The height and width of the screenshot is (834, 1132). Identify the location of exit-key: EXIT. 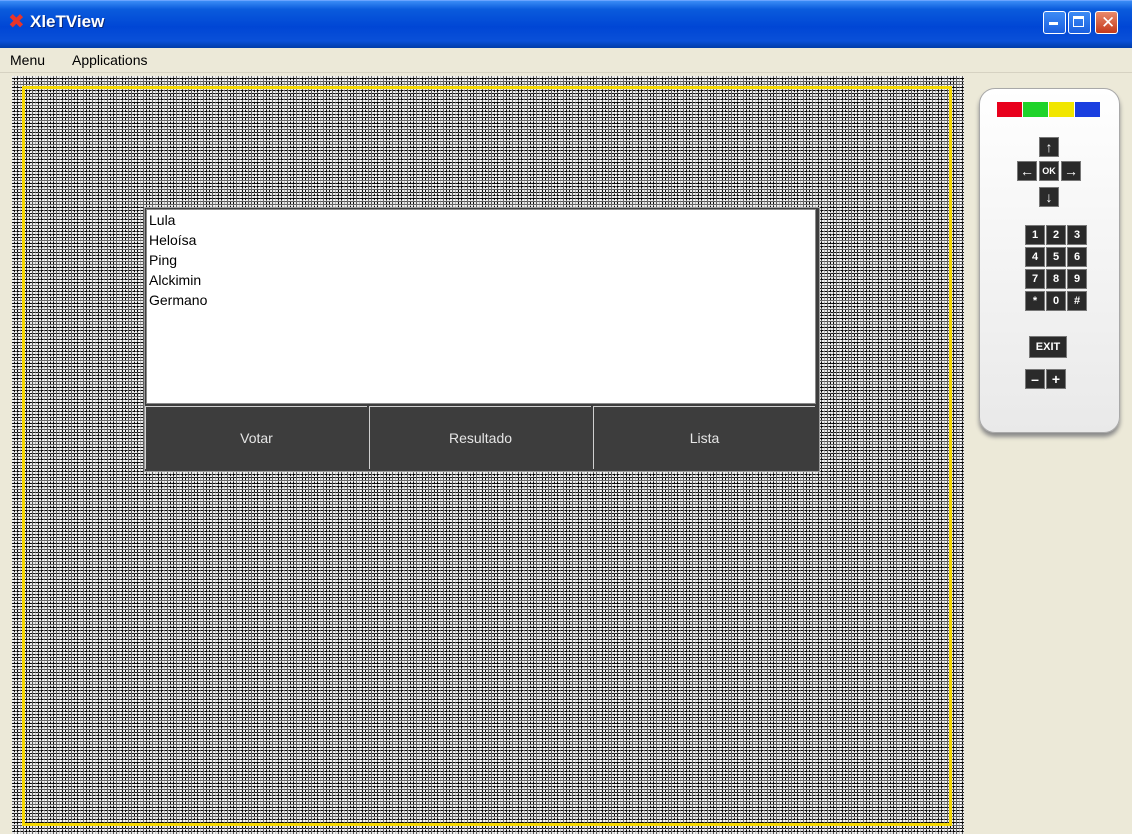
(1048, 347).